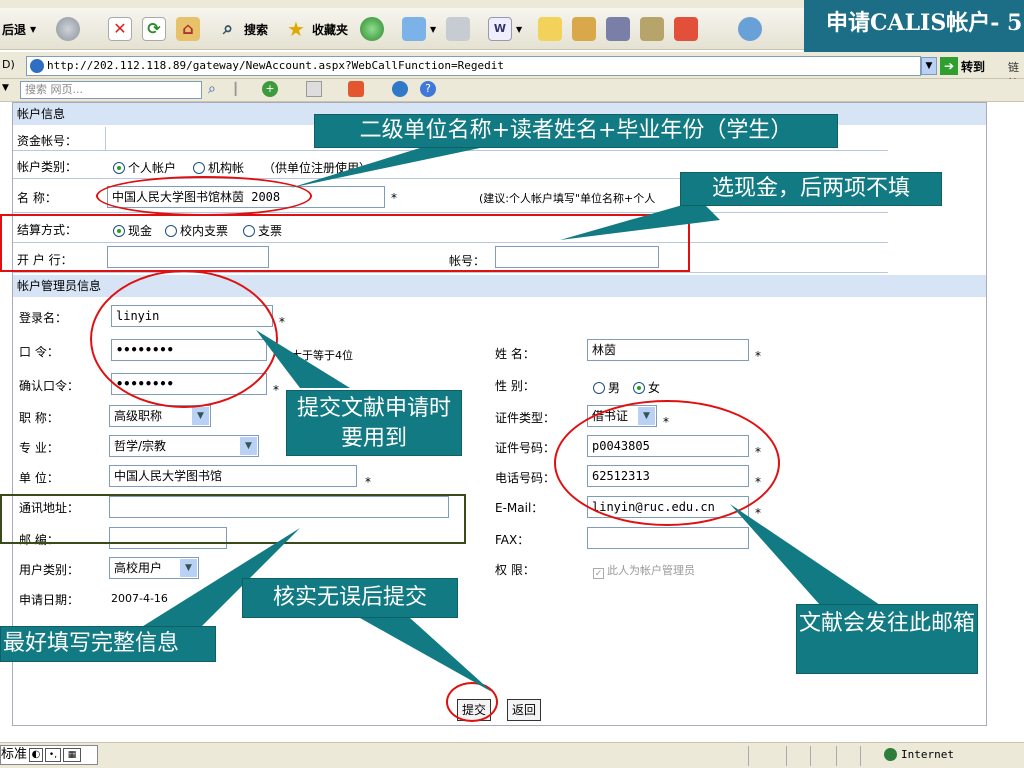  I want to click on zone-label: Internet, so click(927, 754).